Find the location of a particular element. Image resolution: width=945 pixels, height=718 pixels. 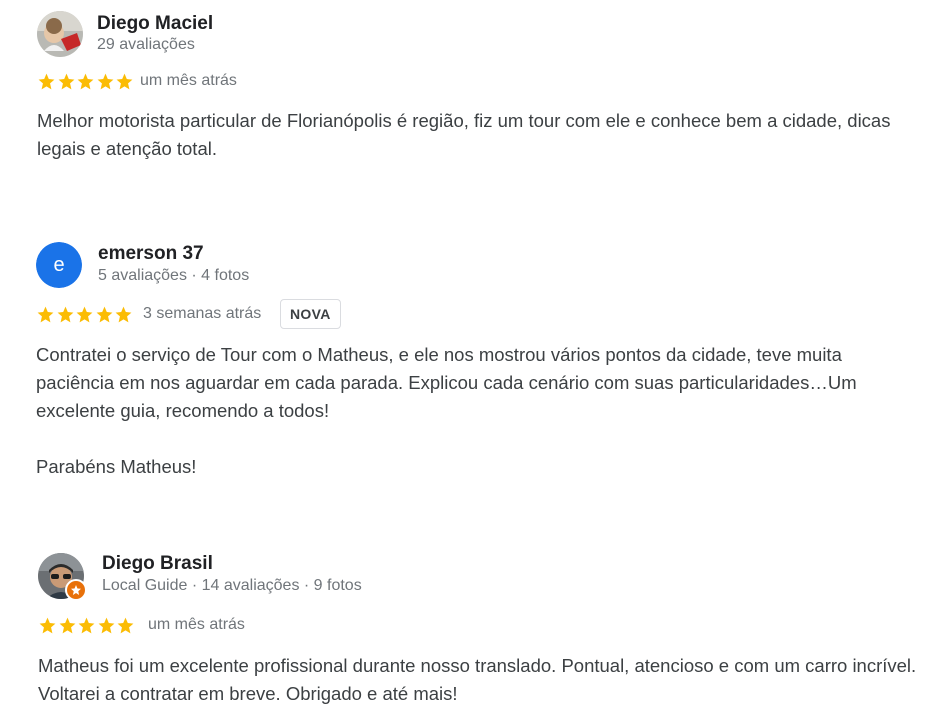

avatar-letter: e is located at coordinates (59, 264).